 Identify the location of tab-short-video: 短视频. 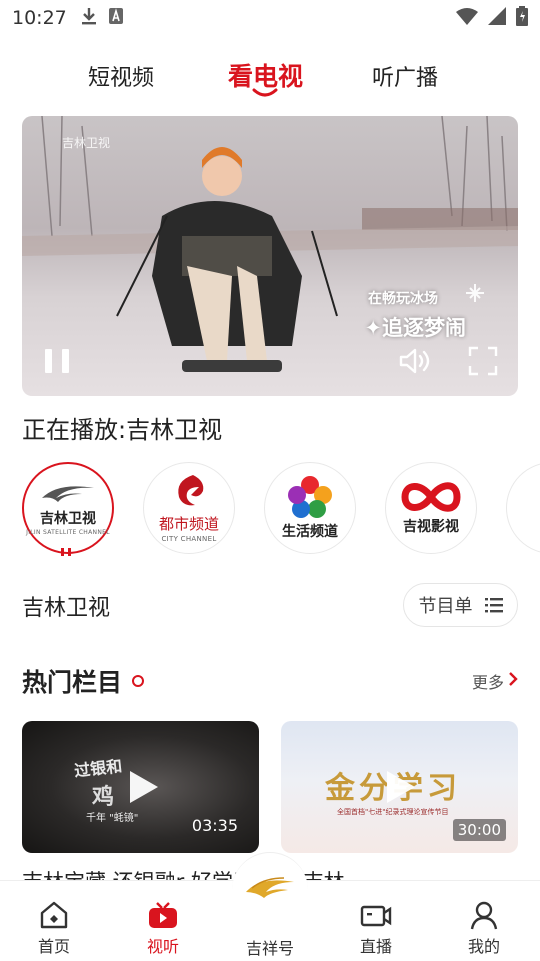
(121, 76).